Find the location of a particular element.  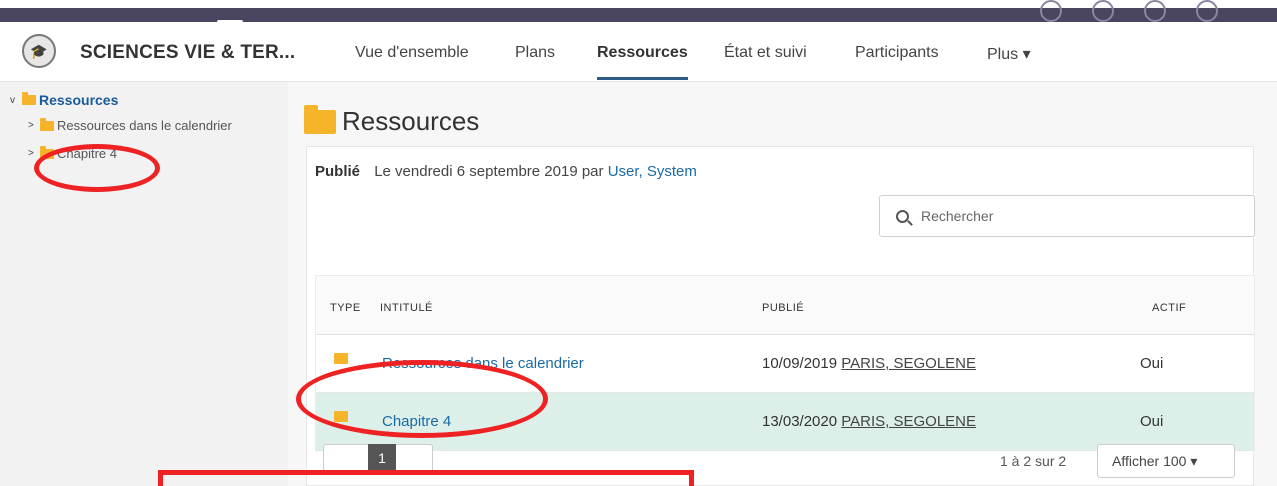

help-icon is located at coordinates (1155, 11).